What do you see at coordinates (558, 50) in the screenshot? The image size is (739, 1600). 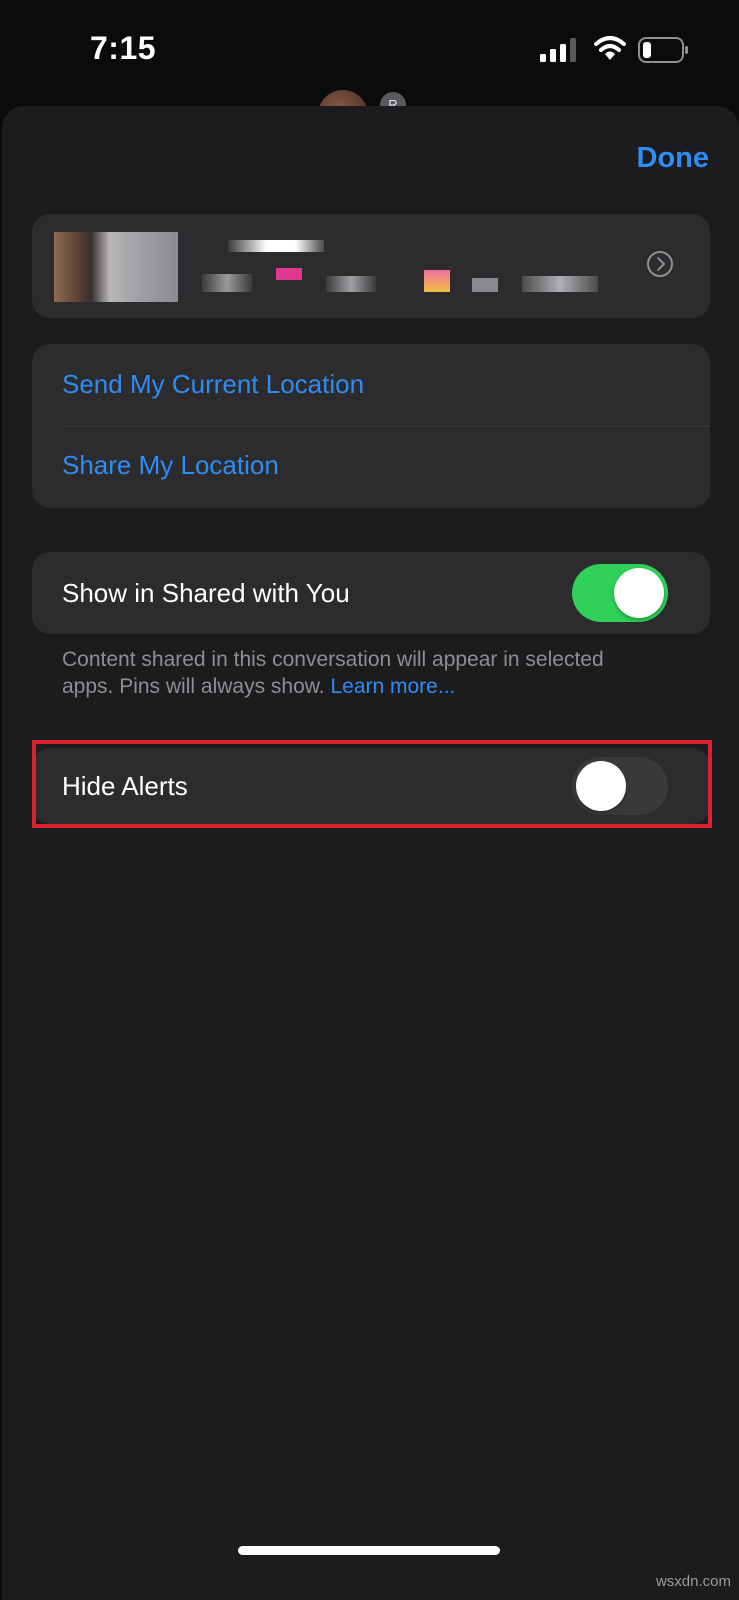 I see `cellular-signal-icon` at bounding box center [558, 50].